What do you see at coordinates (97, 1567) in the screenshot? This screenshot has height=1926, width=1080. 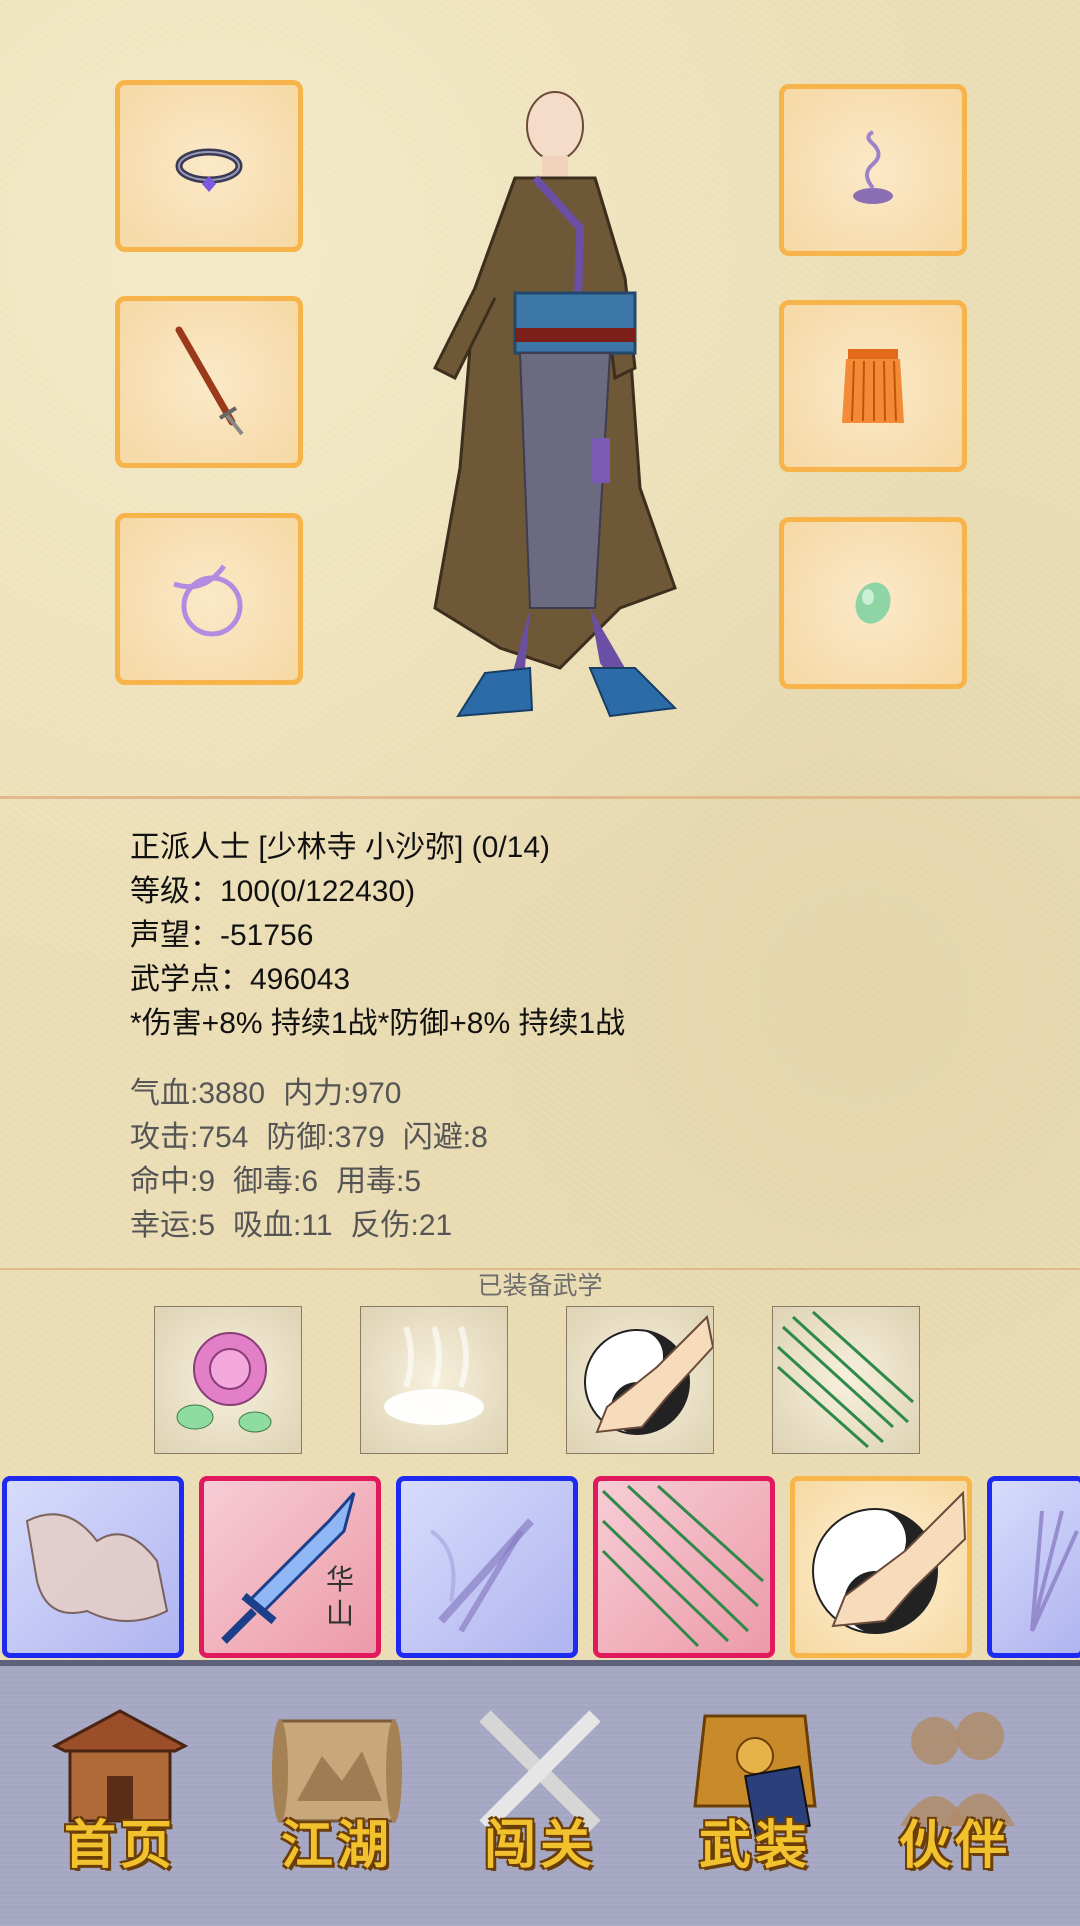 I see `fist-icon` at bounding box center [97, 1567].